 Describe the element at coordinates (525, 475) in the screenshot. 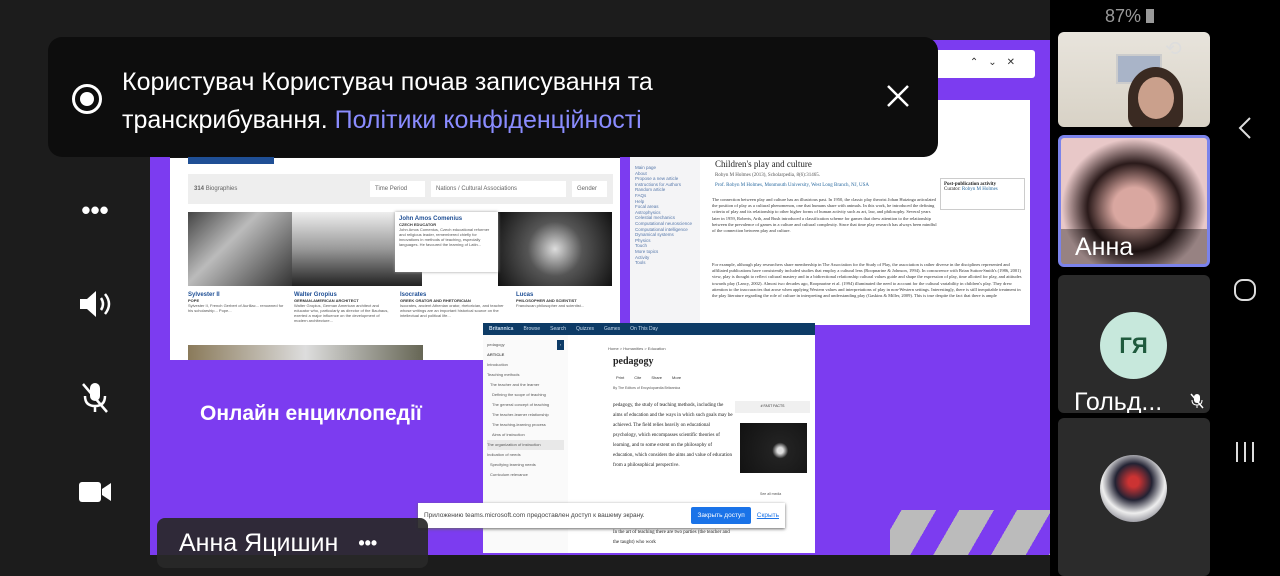

I see `toc-item: Curriculum relevance` at that location.